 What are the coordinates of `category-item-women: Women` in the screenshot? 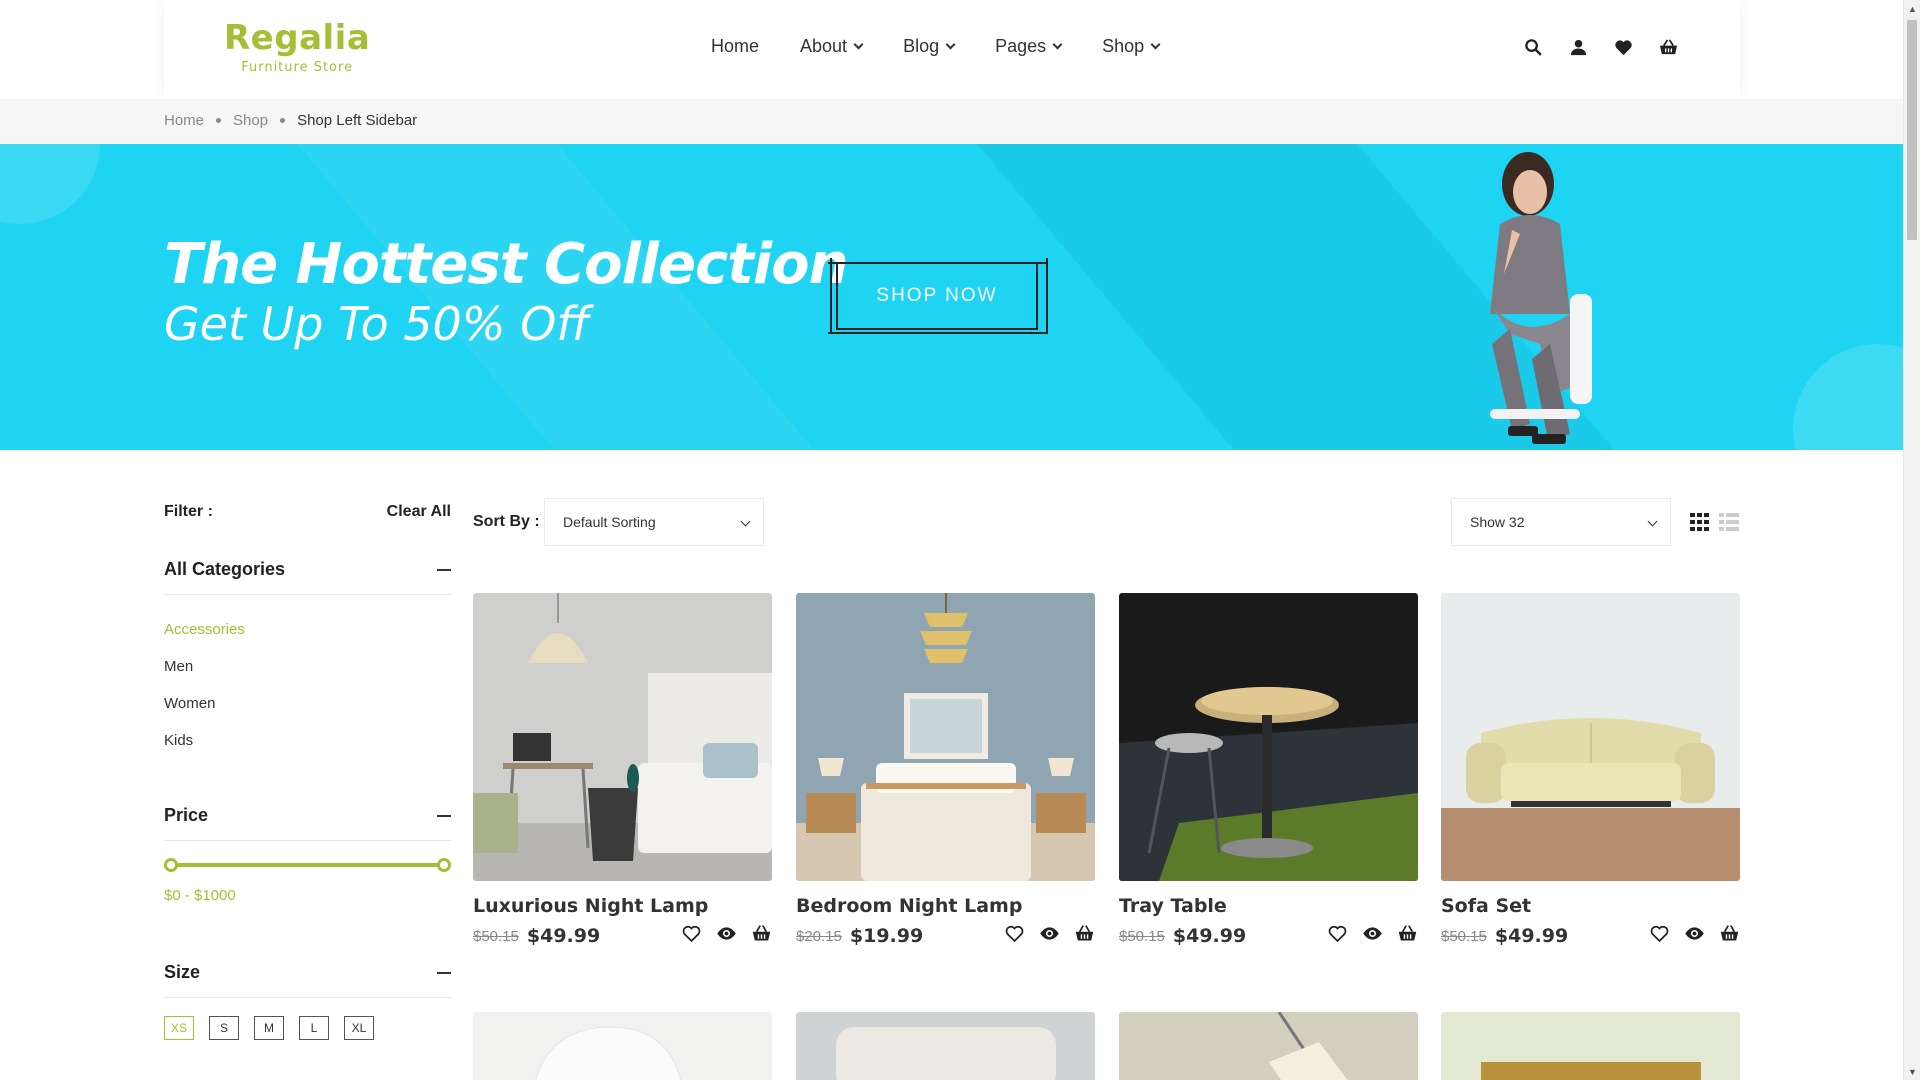 It's located at (307, 703).